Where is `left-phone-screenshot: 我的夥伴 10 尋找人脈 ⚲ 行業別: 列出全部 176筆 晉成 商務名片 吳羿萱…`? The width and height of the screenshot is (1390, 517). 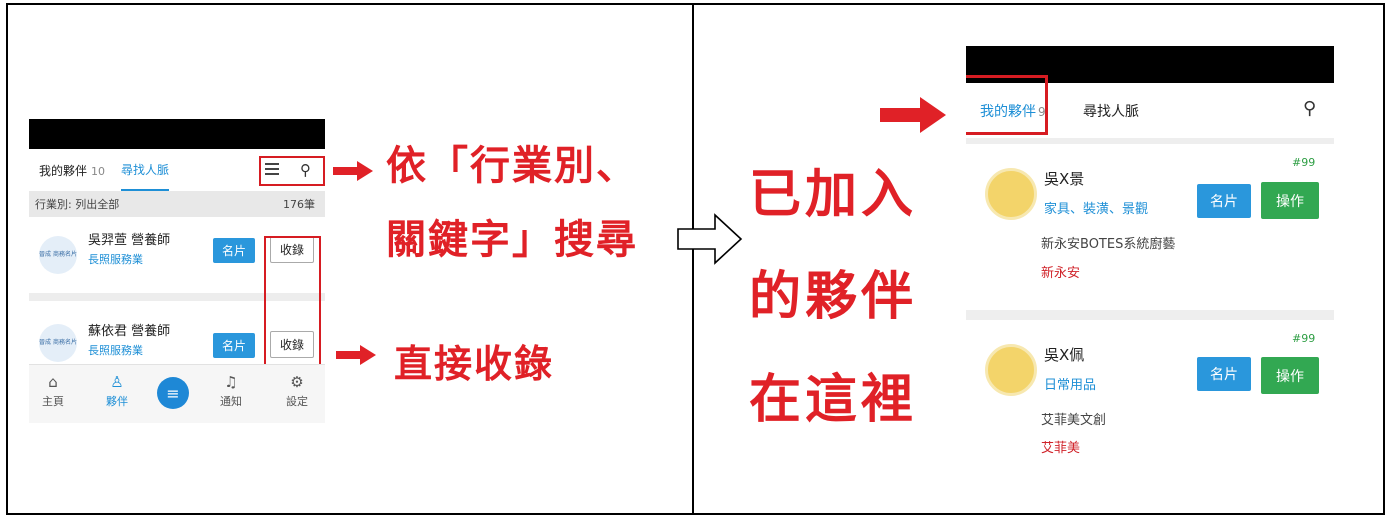
left-phone-screenshot: 我的夥伴 10 尋找人脈 ⚲ 行業別: 列出全部 176筆 晉成 商務名片 吳羿萱… is located at coordinates (177, 271).